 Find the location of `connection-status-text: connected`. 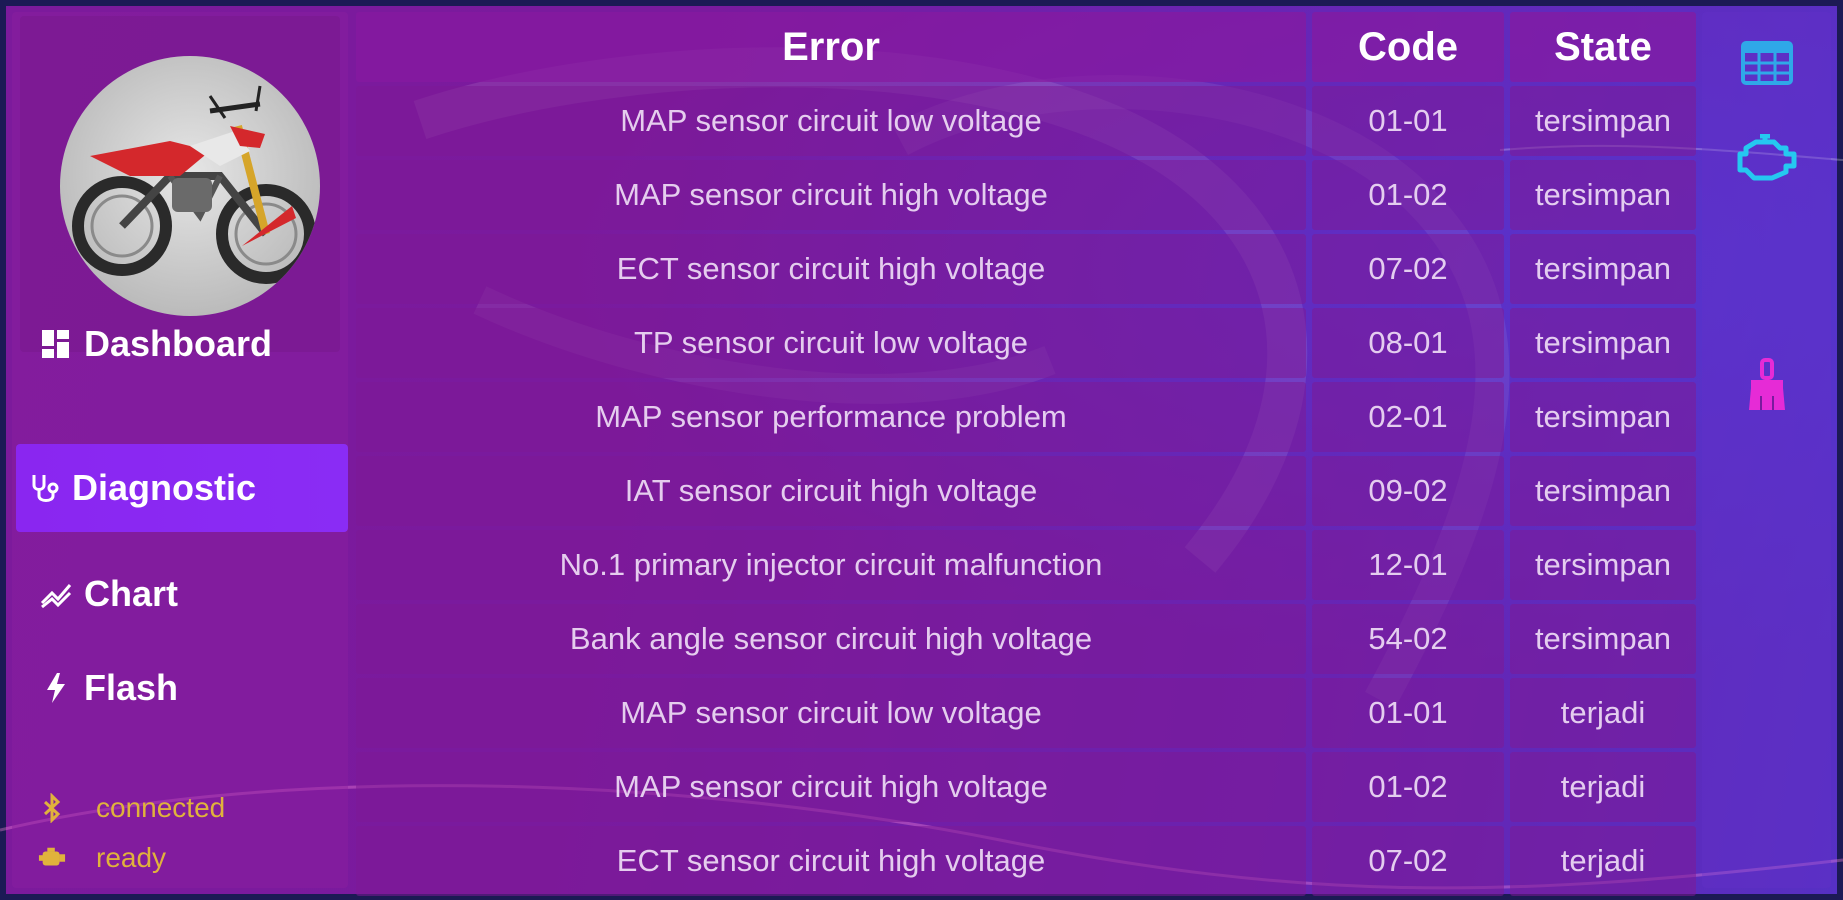

connection-status-text: connected is located at coordinates (161, 807).